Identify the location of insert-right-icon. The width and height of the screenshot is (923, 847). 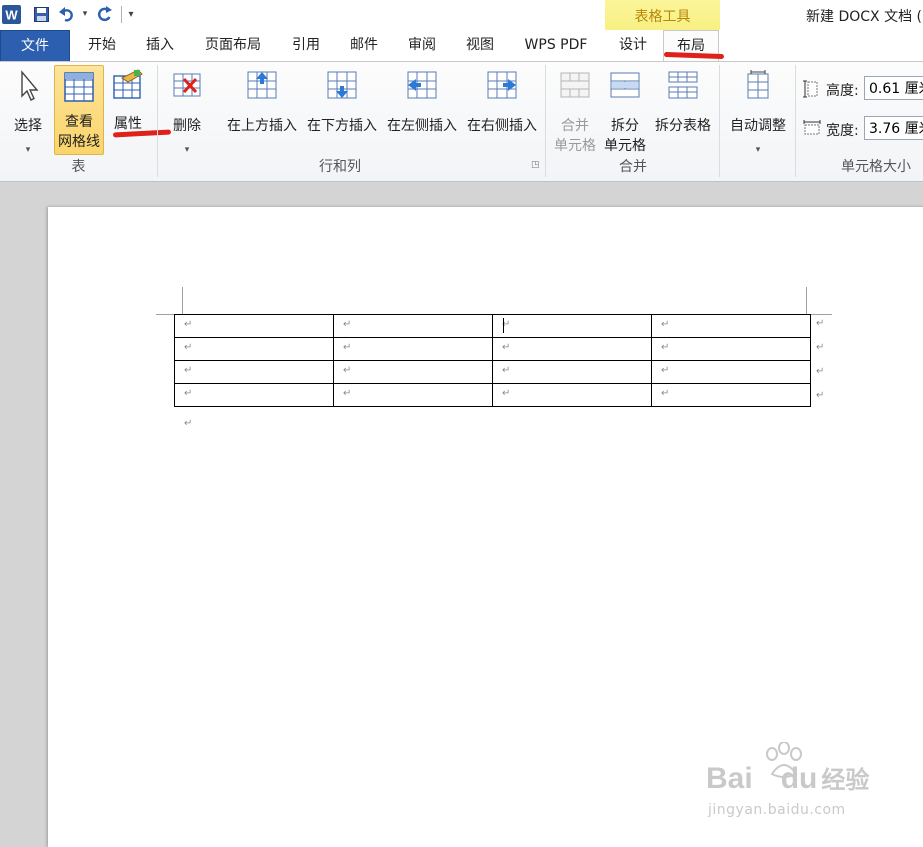
(502, 88).